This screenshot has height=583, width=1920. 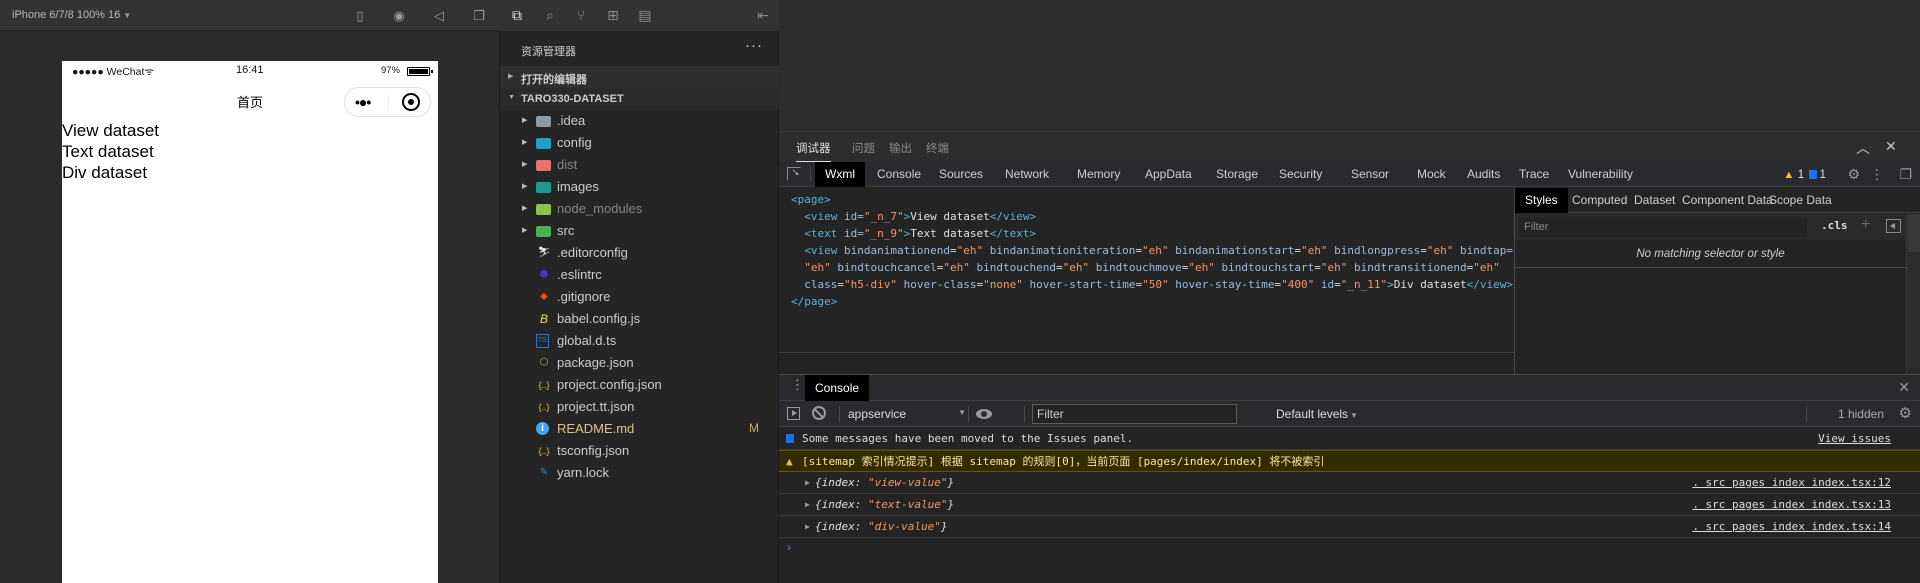 What do you see at coordinates (1300, 174) in the screenshot?
I see `tab-security: Security` at bounding box center [1300, 174].